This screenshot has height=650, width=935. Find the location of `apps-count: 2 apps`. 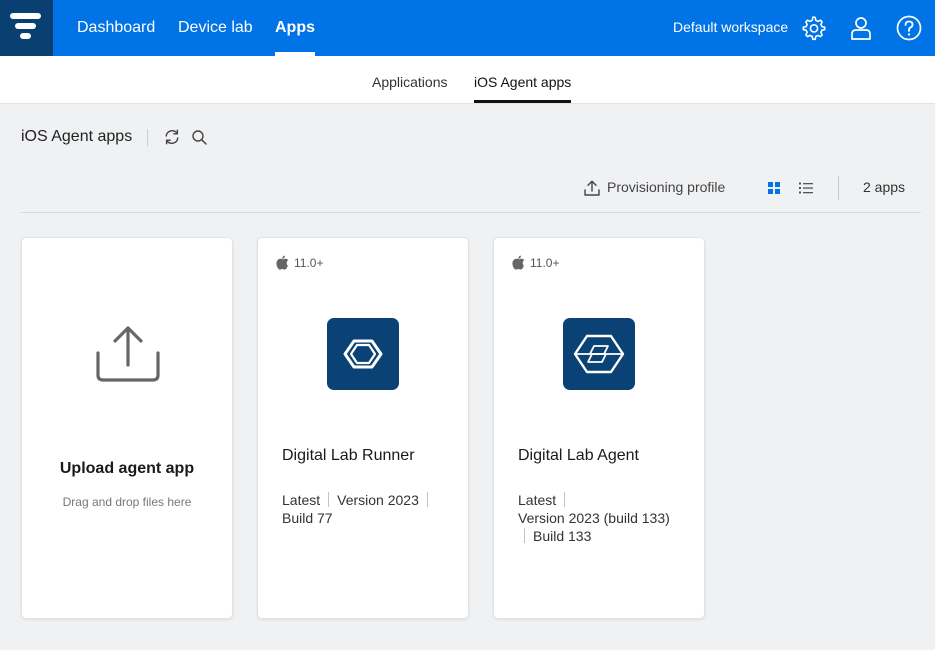

apps-count: 2 apps is located at coordinates (884, 187).